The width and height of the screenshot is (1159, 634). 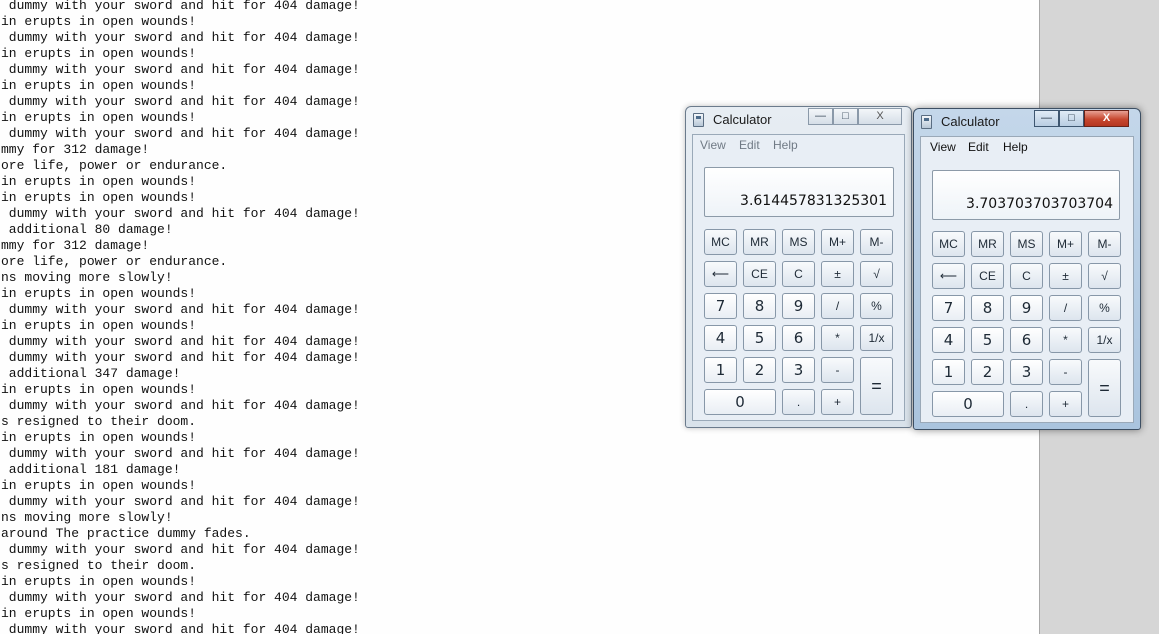 I want to click on menu-bar: View Edit Help, so click(x=1027, y=147).